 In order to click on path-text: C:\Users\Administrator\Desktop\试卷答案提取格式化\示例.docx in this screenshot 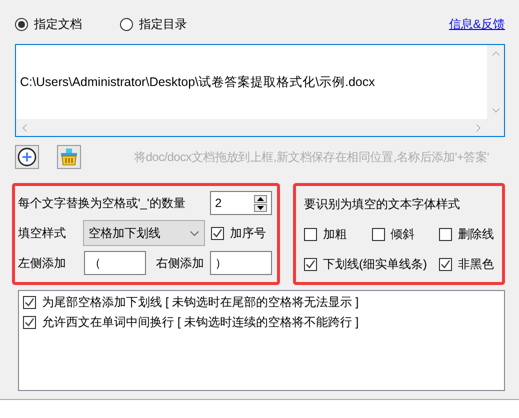, I will do `click(197, 82)`.